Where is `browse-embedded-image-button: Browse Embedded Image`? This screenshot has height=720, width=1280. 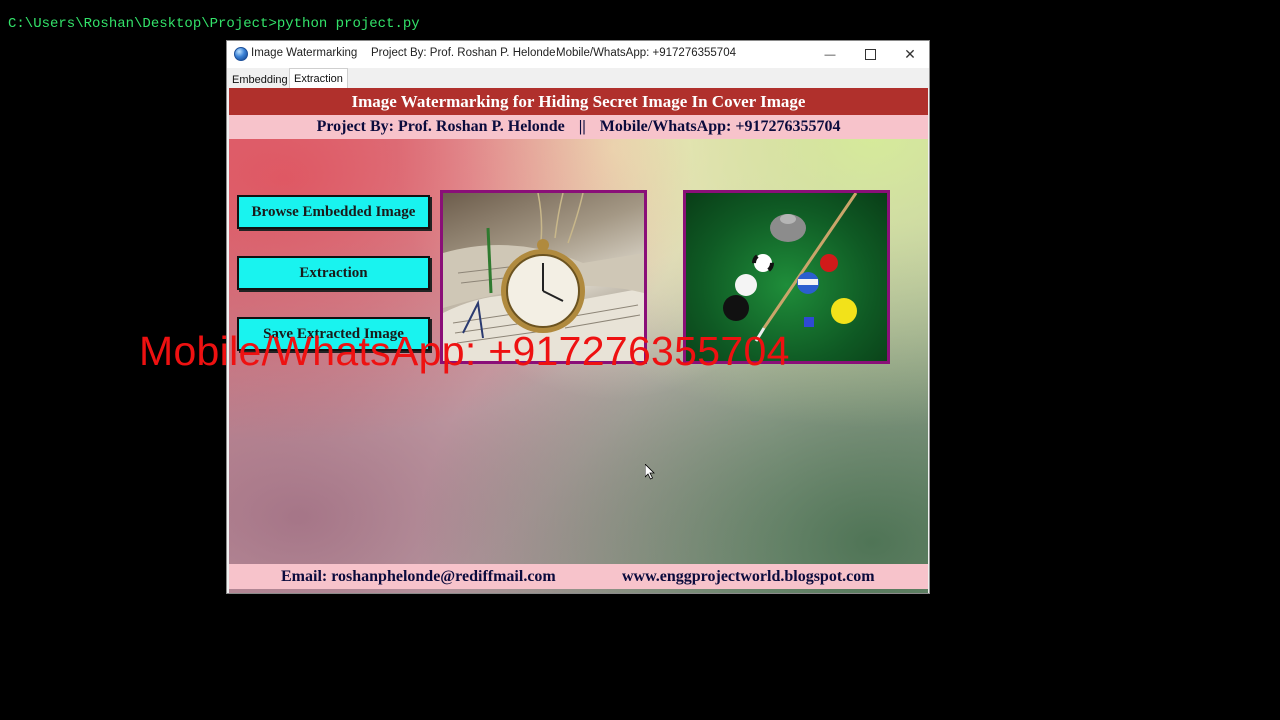
browse-embedded-image-button: Browse Embedded Image is located at coordinates (333, 212).